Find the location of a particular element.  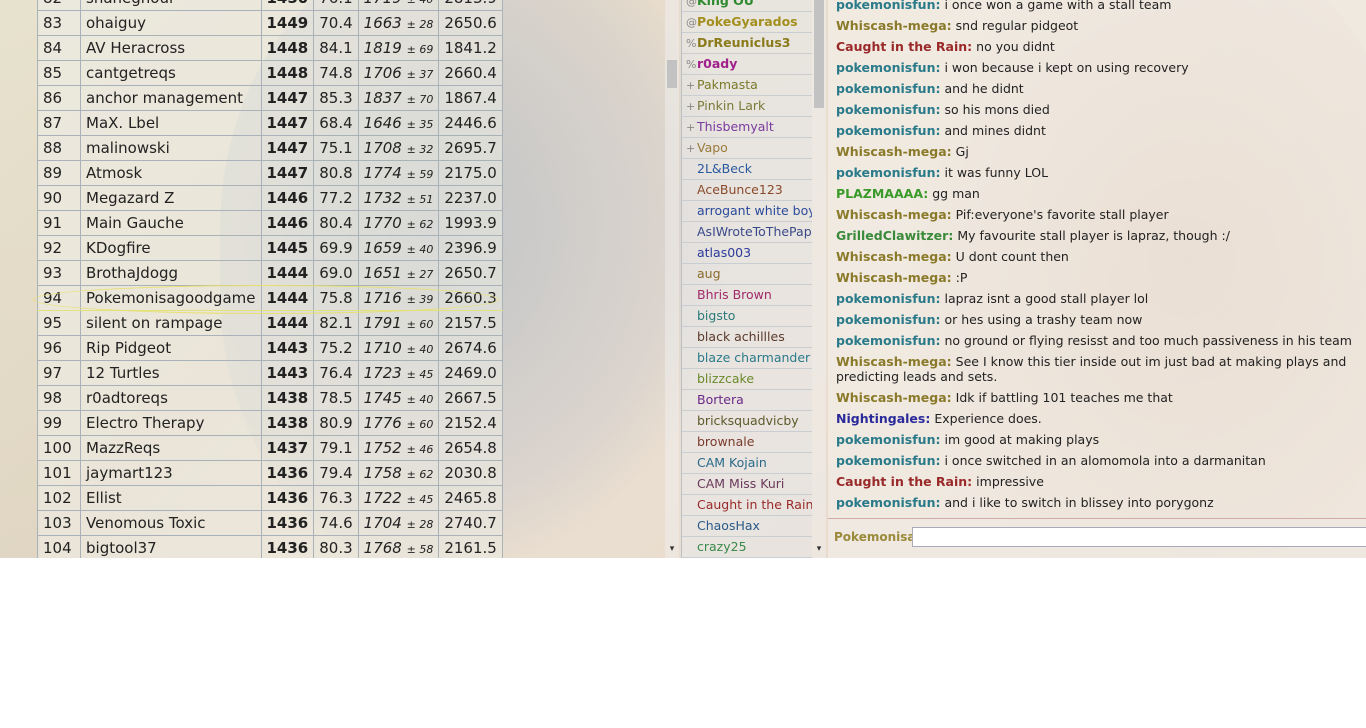

elo-cell: 1437 is located at coordinates (287, 448).